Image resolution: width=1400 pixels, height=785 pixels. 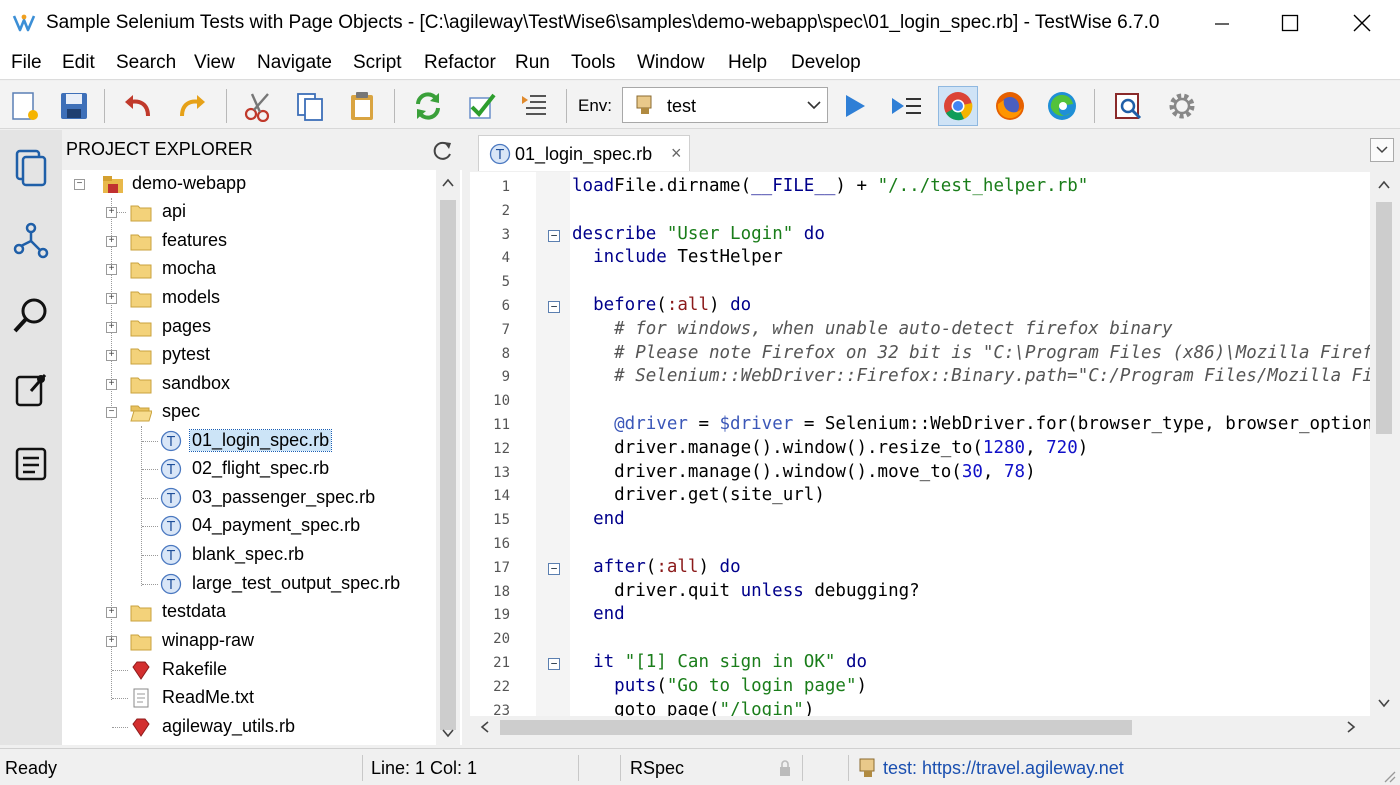 I want to click on check-syntax-icon, so click(x=482, y=106).